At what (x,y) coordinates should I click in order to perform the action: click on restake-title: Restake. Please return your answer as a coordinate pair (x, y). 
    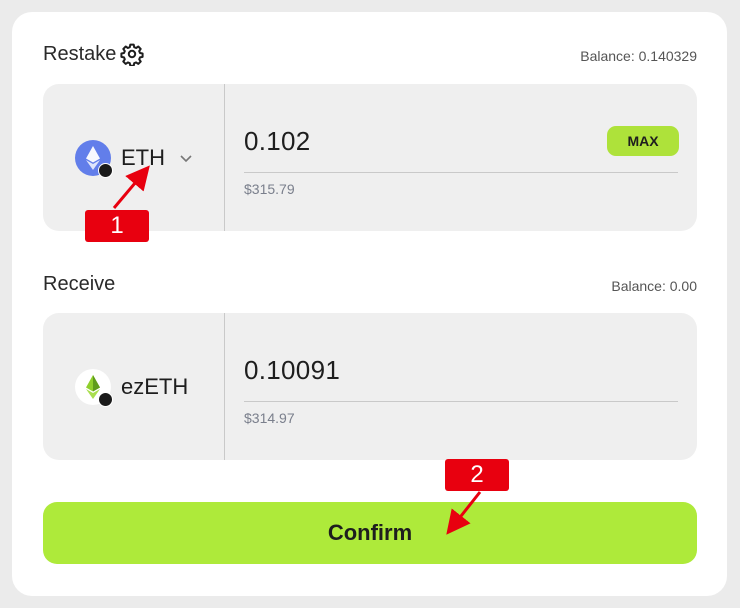
    Looking at the image, I should click on (80, 53).